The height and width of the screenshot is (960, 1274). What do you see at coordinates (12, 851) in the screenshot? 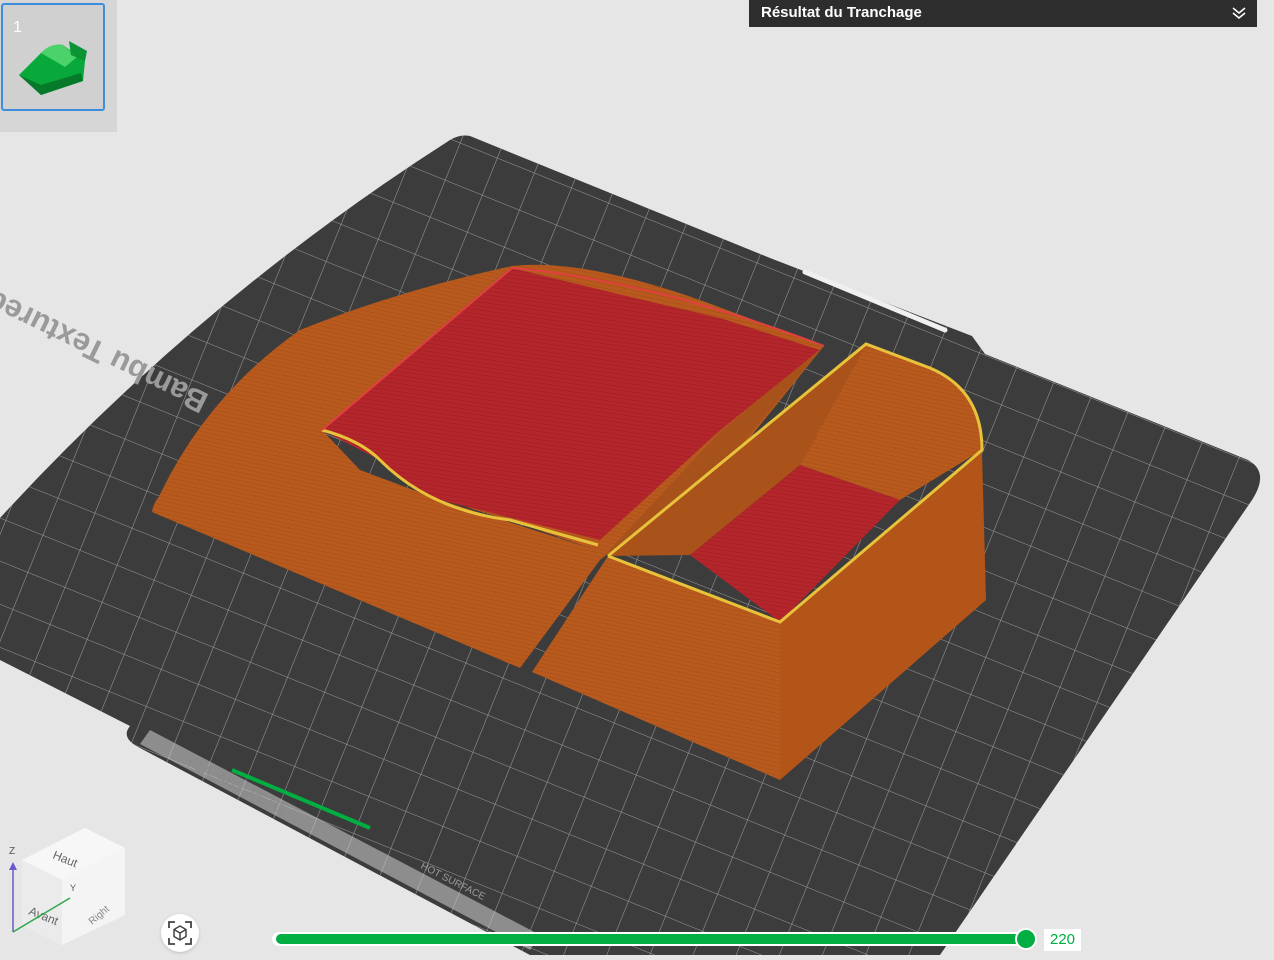
I see `axis-z-label: Z` at bounding box center [12, 851].